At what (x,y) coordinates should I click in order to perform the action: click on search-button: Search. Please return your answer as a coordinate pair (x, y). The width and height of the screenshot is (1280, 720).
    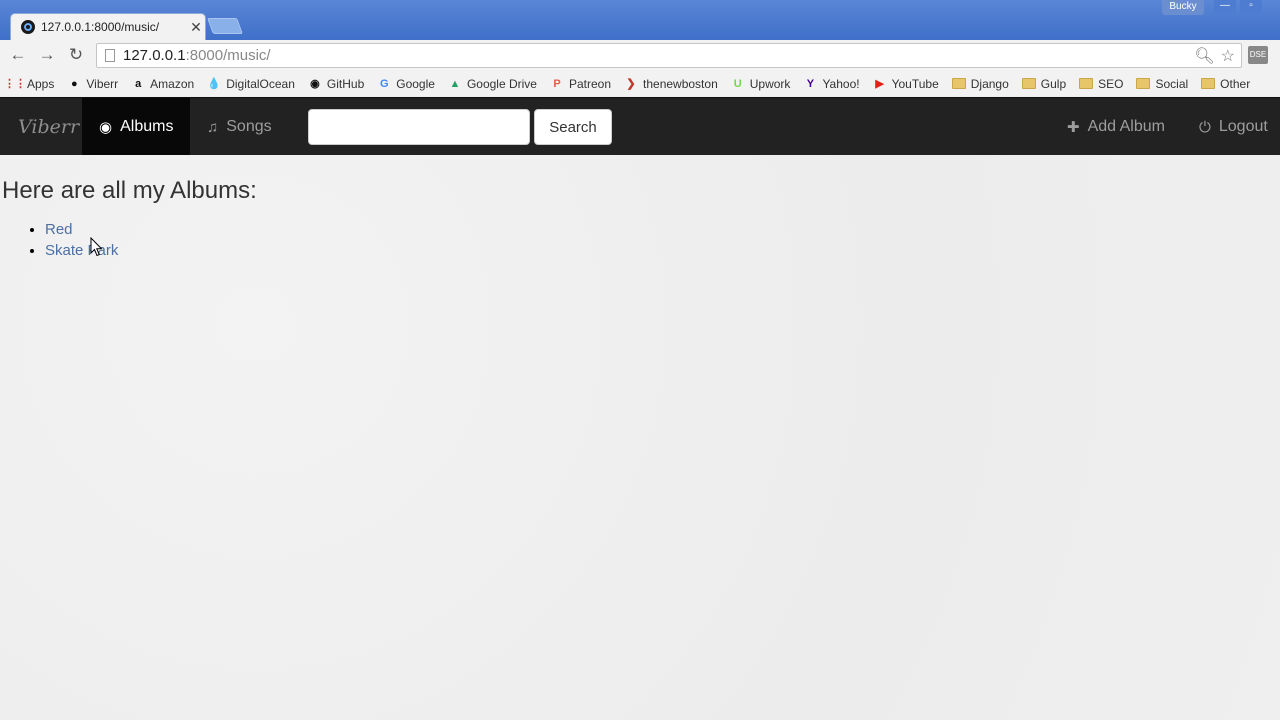
    Looking at the image, I should click on (573, 127).